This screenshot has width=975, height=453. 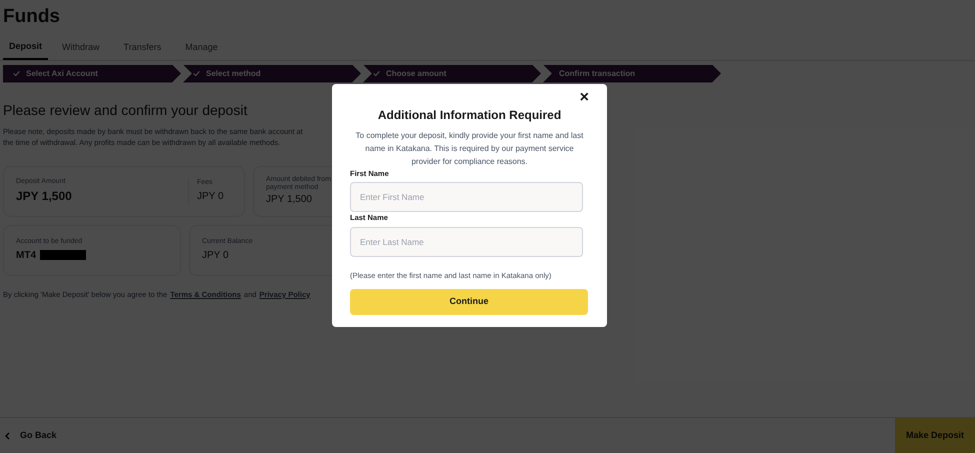 I want to click on step-label: Confirm transaction, so click(x=597, y=74).